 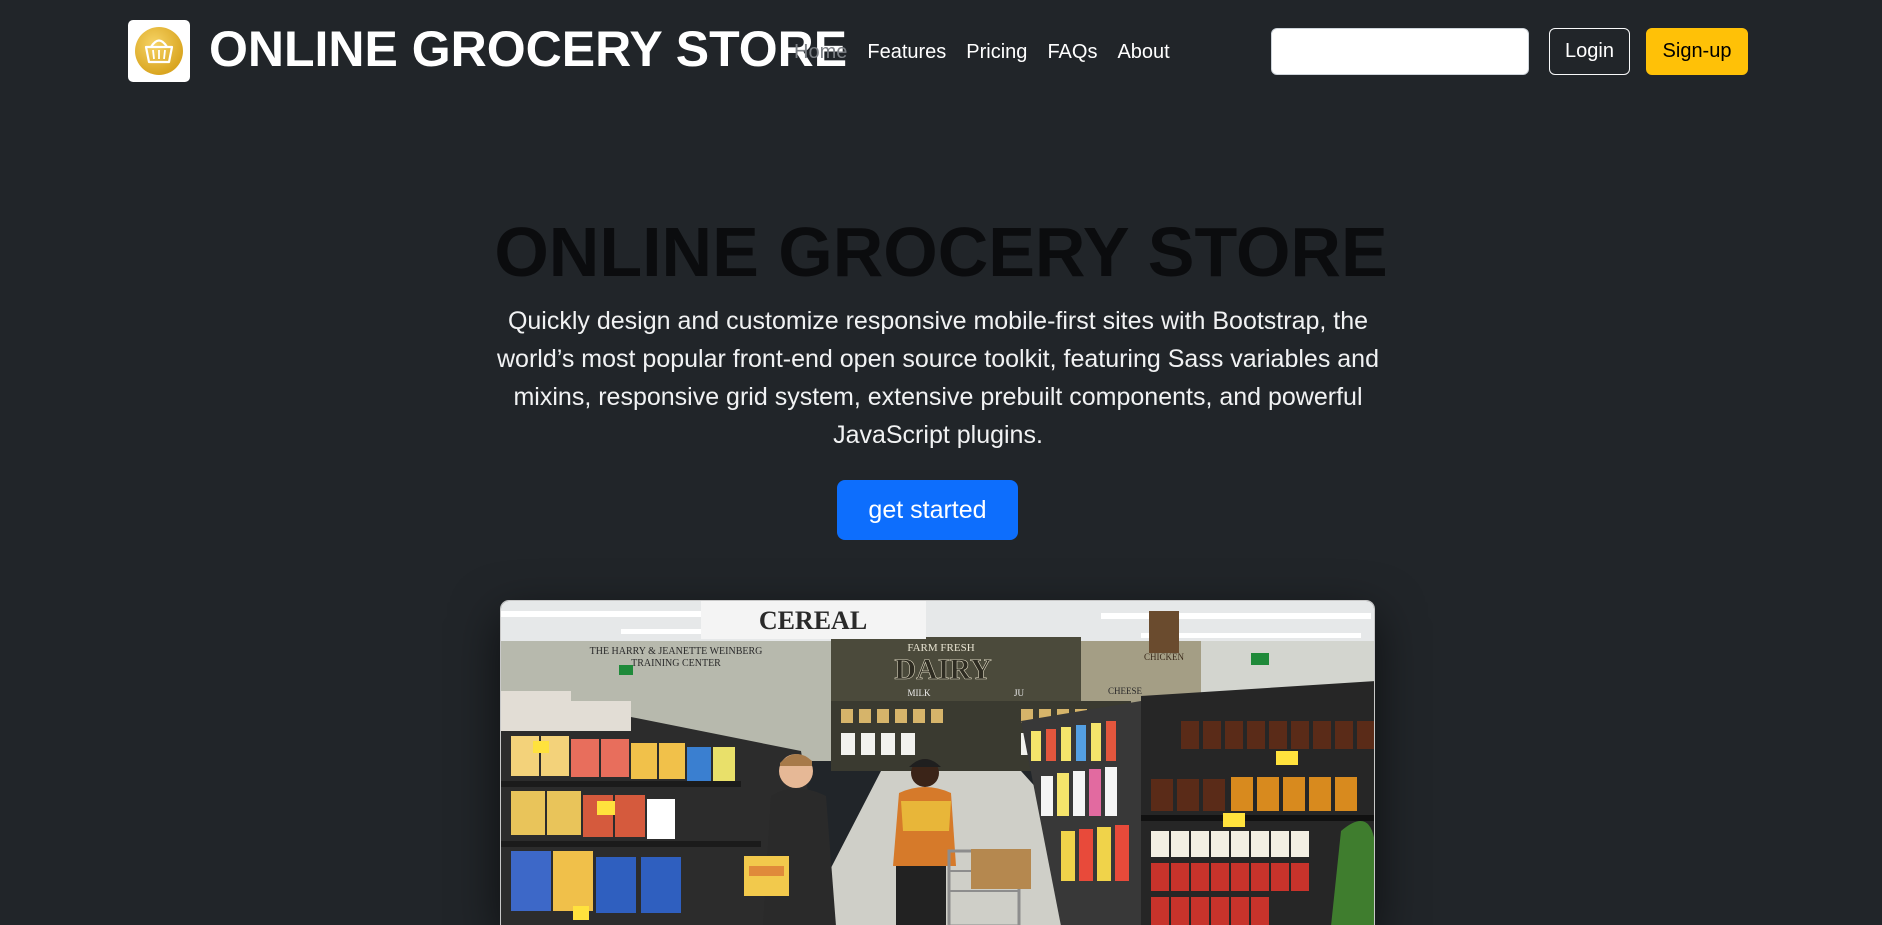 I want to click on chicken-sign: CHICKEN, so click(x=1164, y=657).